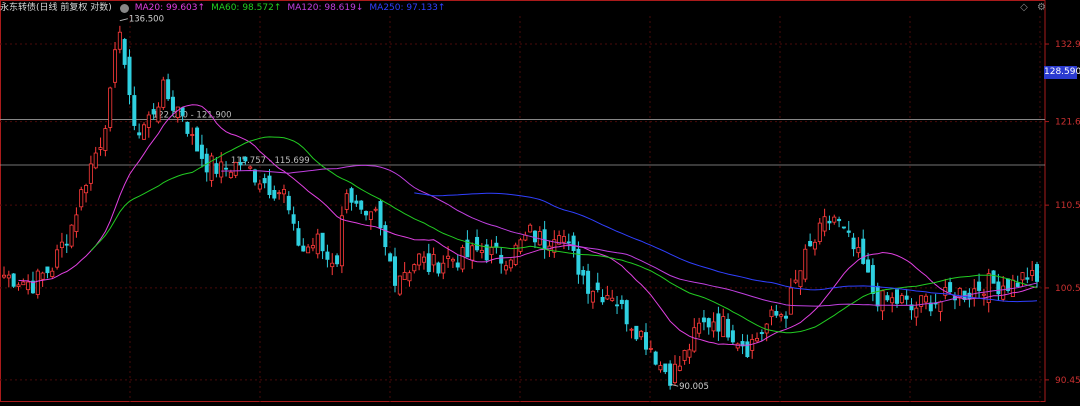 This screenshot has height=406, width=1080. I want to click on extreme-pointer, so click(123, 20).